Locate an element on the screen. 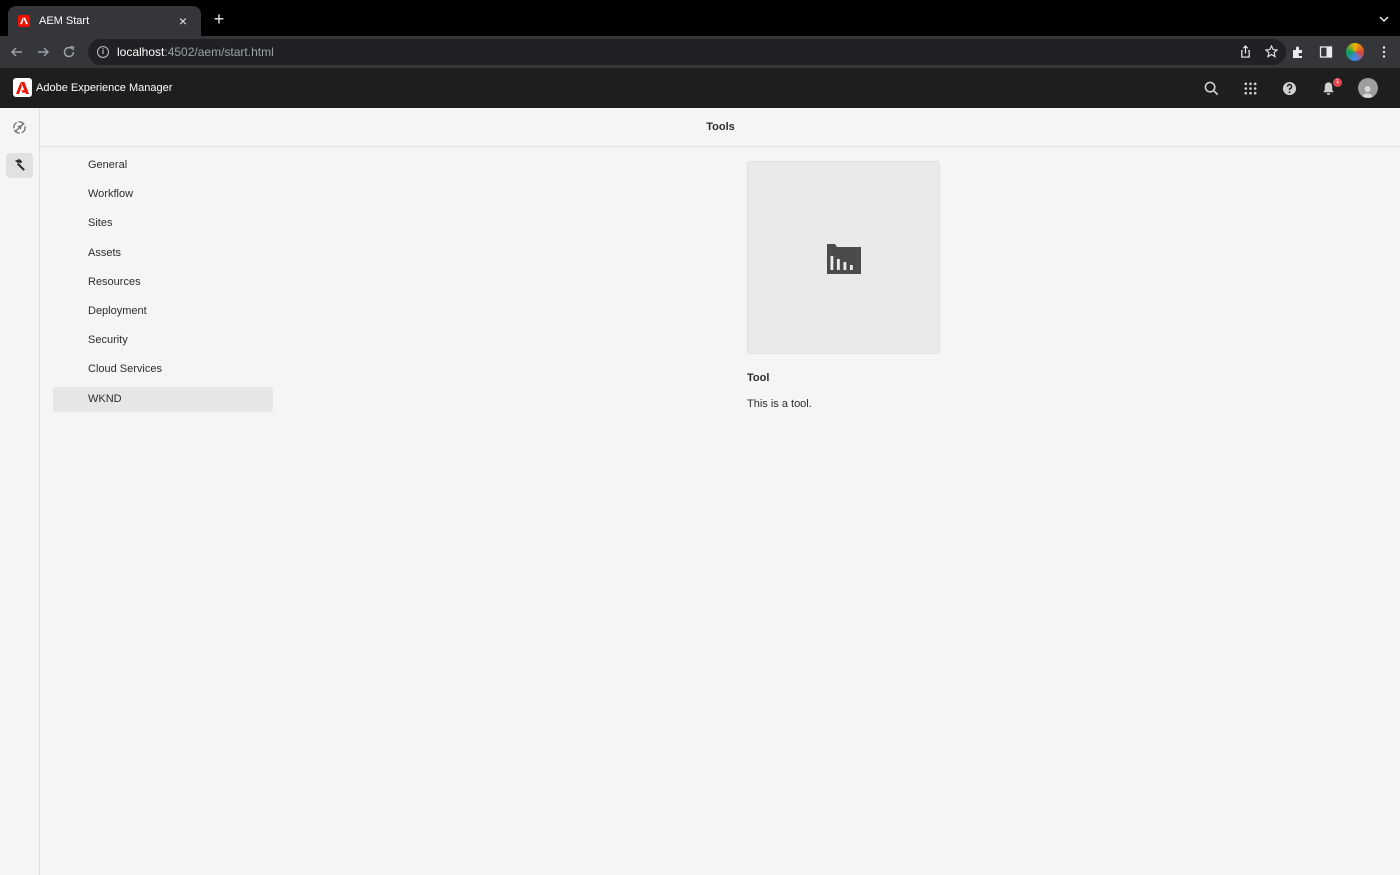  tab-search-chevron-icon is located at coordinates (1384, 18).